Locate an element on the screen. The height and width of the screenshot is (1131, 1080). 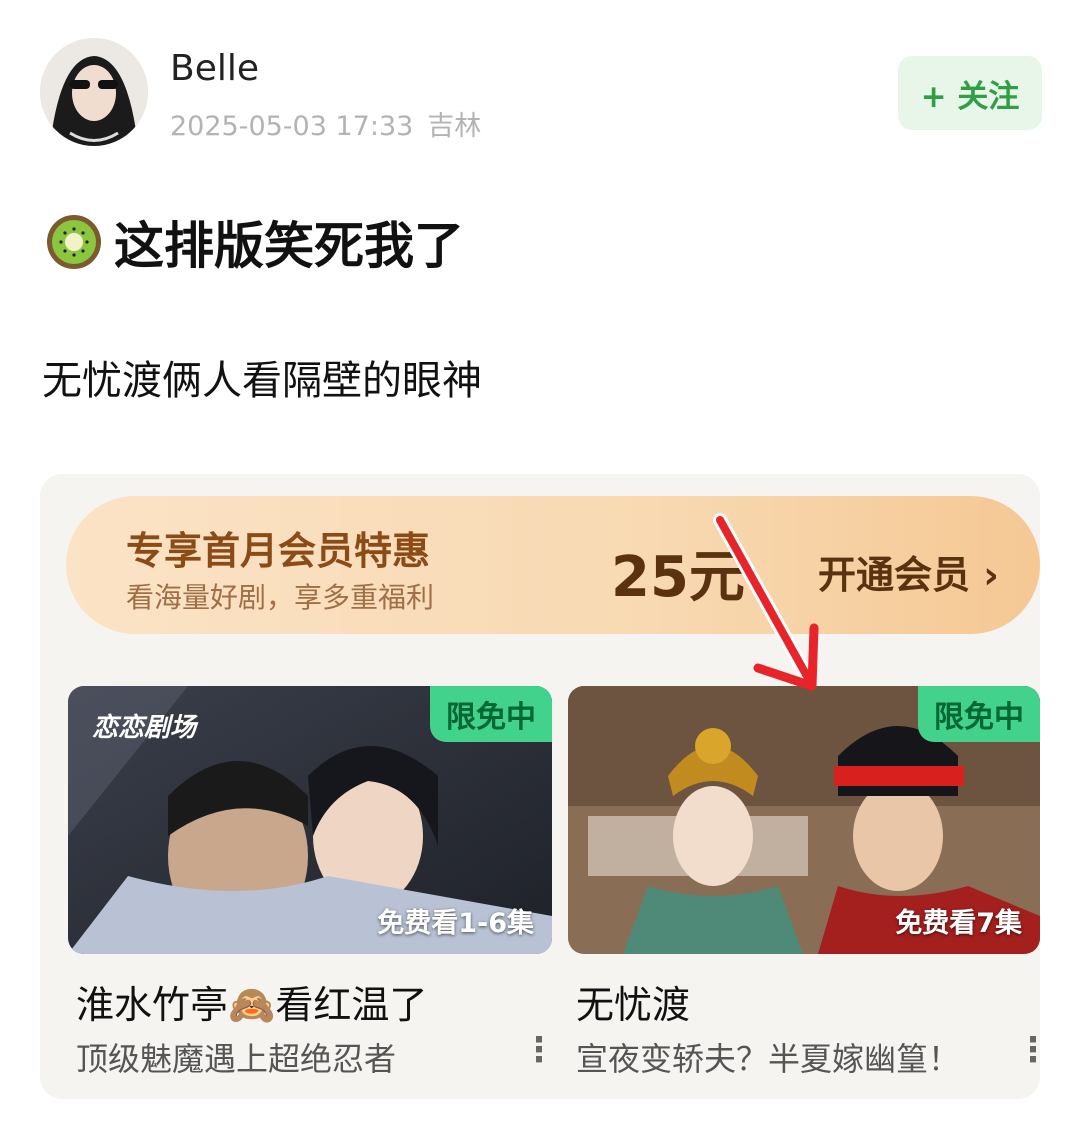
post-meta: 2025-05-03 17:33 吉林 is located at coordinates (325, 123).